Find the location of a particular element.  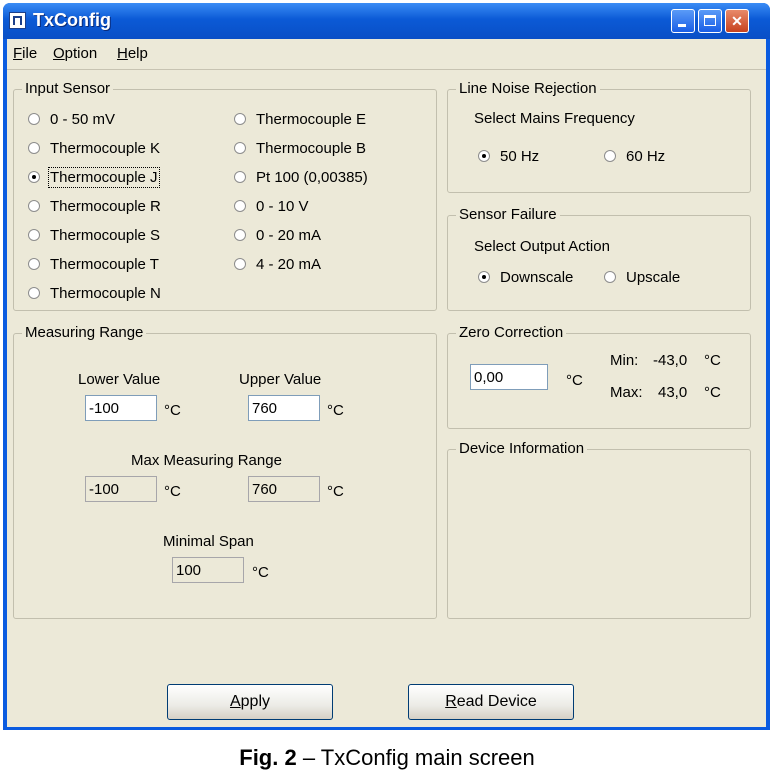

sensor-radio-thermocouple-n is located at coordinates (34, 293).